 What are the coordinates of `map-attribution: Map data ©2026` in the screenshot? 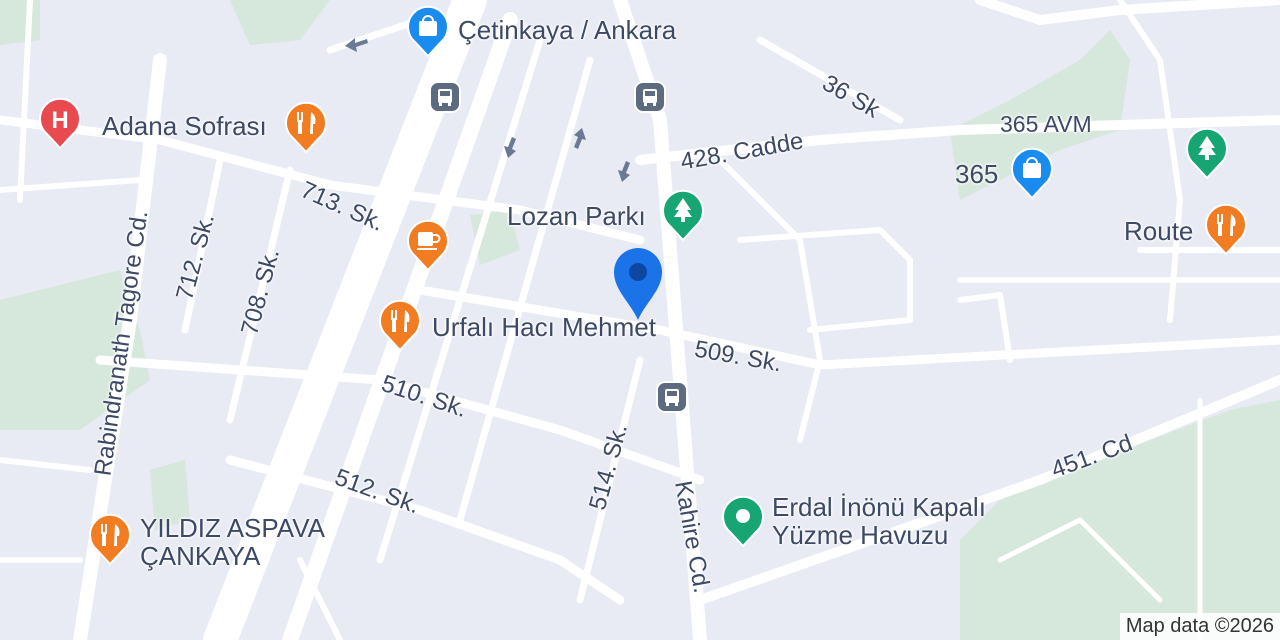 It's located at (1199, 626).